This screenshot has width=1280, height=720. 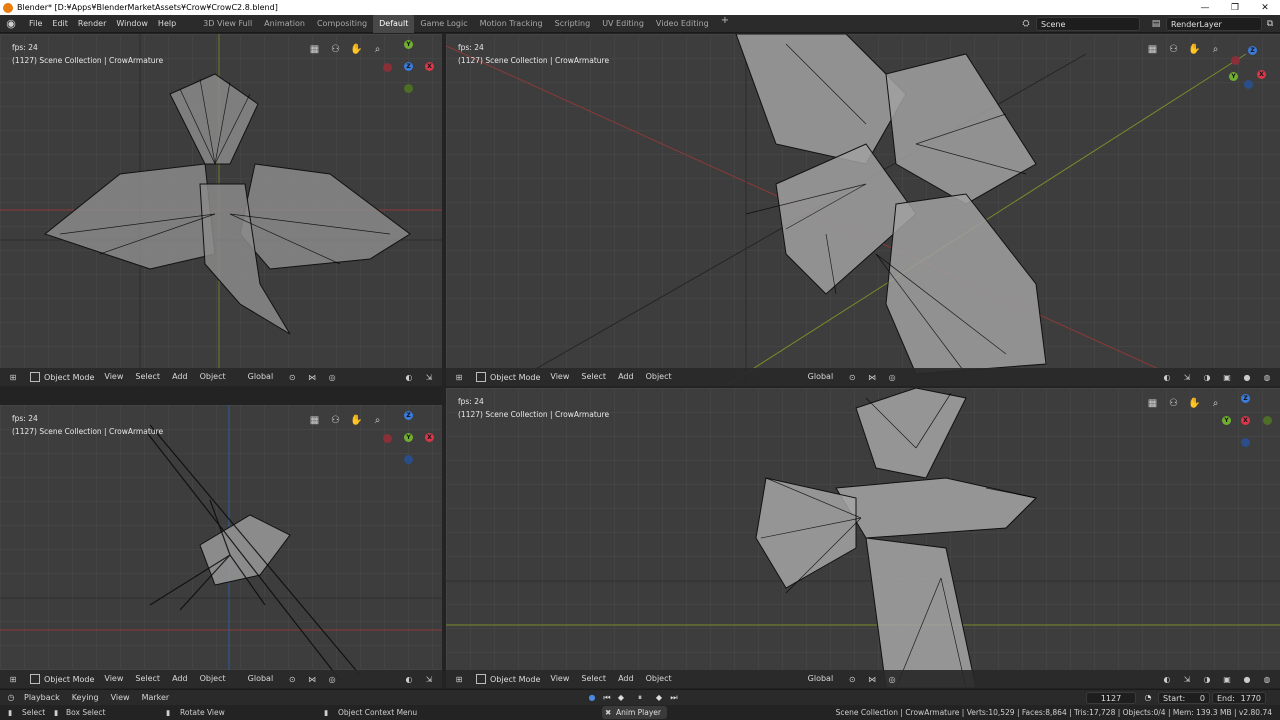 What do you see at coordinates (1215, 49) in the screenshot?
I see `zoom-icon: ⌕` at bounding box center [1215, 49].